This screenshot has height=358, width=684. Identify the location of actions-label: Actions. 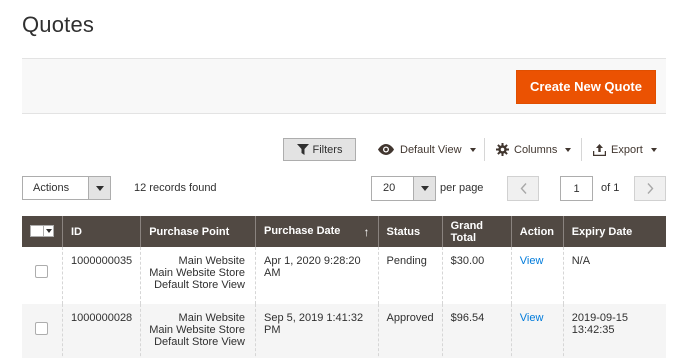
(51, 188).